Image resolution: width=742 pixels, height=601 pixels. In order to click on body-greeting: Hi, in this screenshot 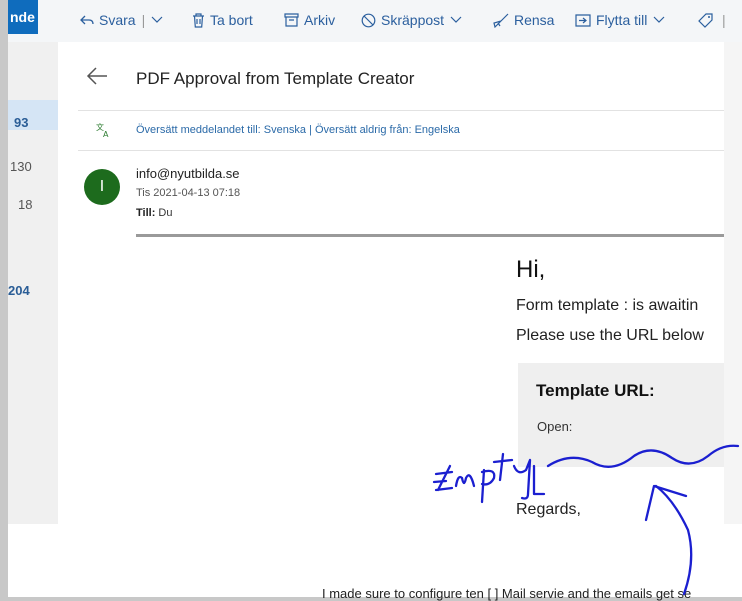, I will do `click(531, 269)`.